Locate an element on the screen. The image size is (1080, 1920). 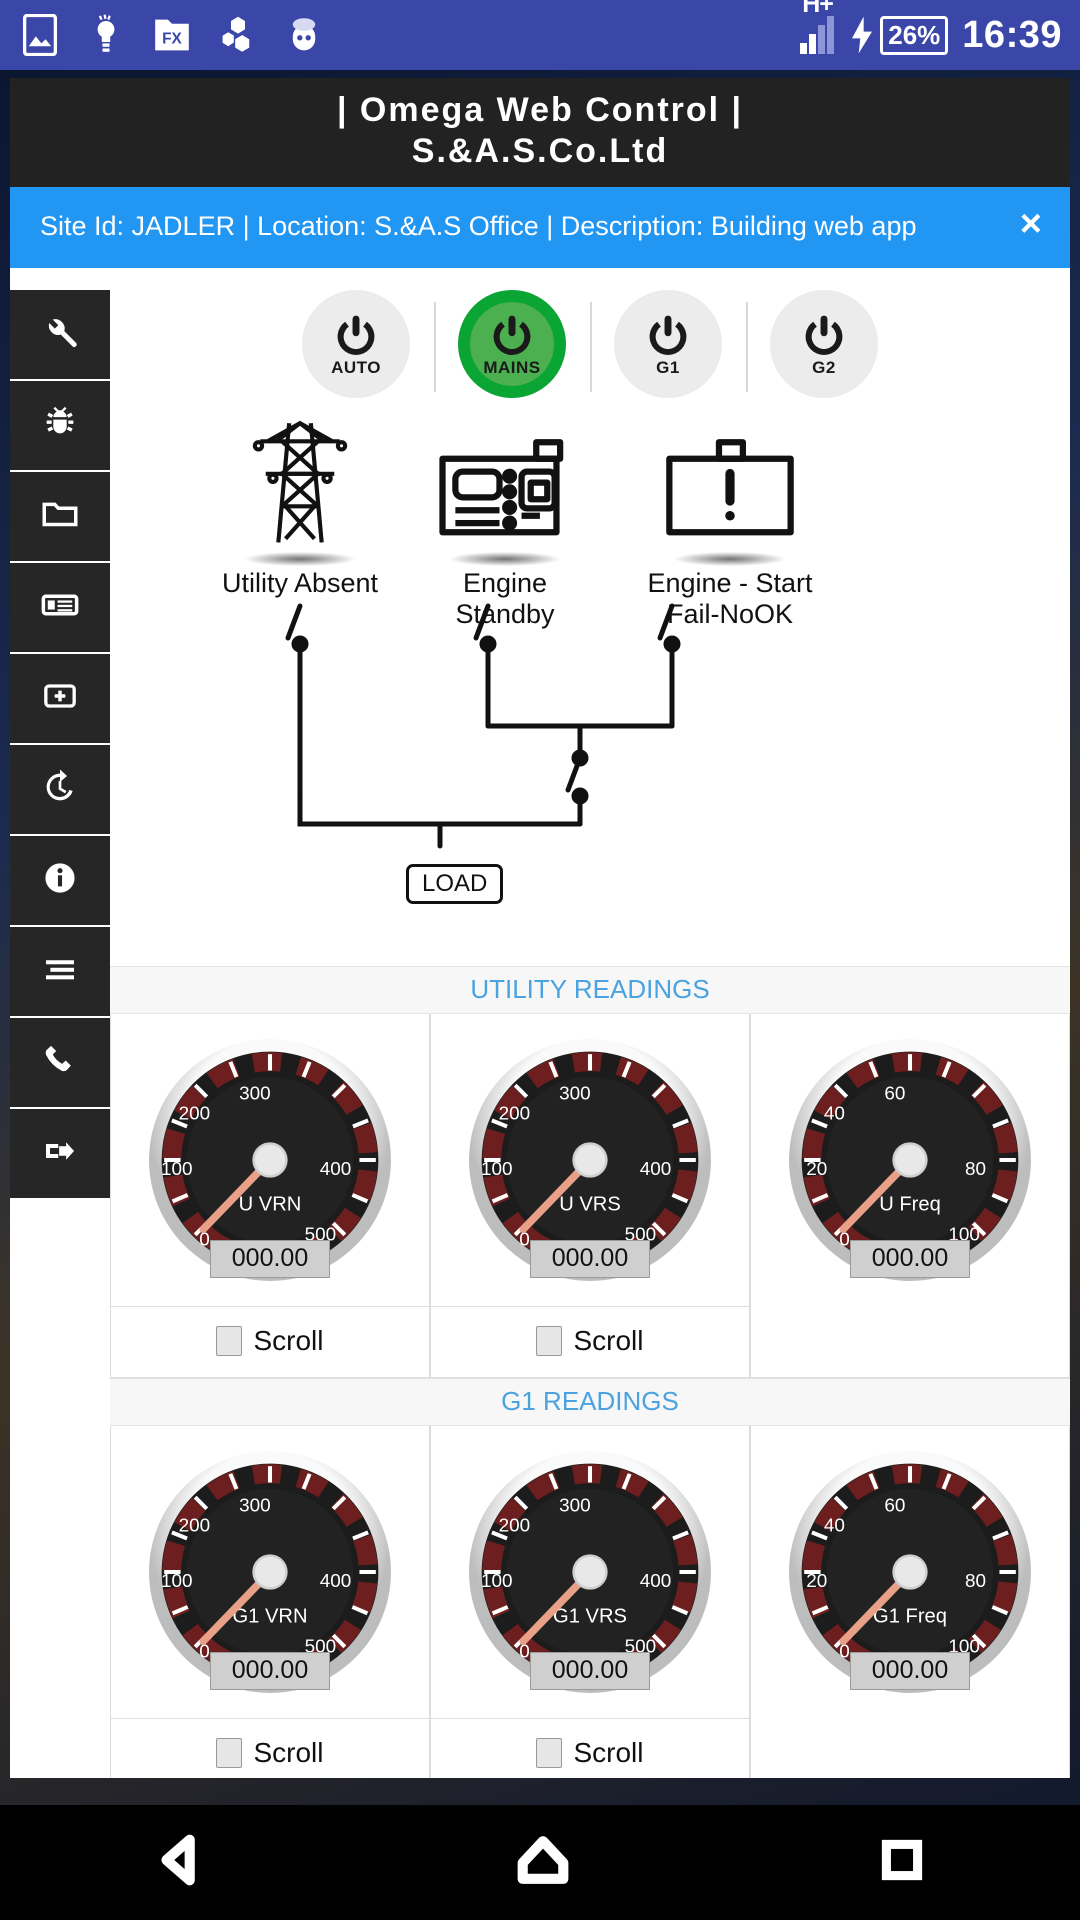
load-label: LOAD is located at coordinates (455, 883).